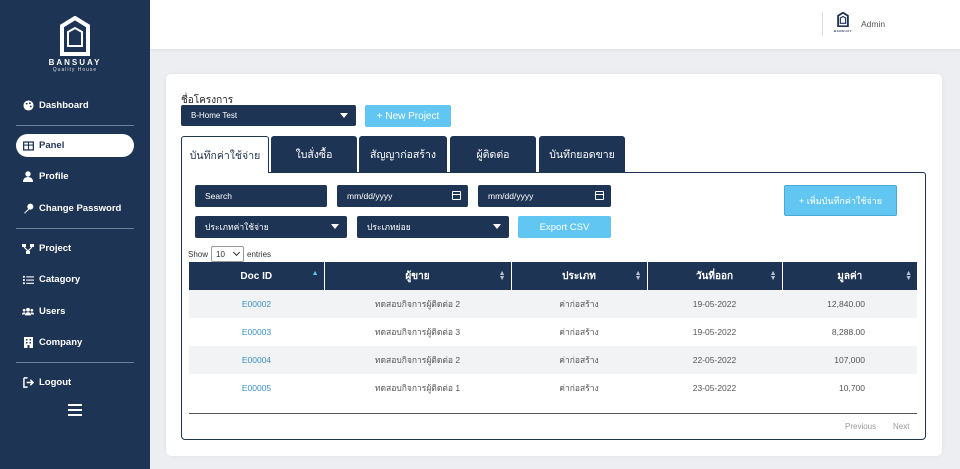 The width and height of the screenshot is (960, 469). Describe the element at coordinates (75, 62) in the screenshot. I see `brand-name: BANSUAY` at that location.